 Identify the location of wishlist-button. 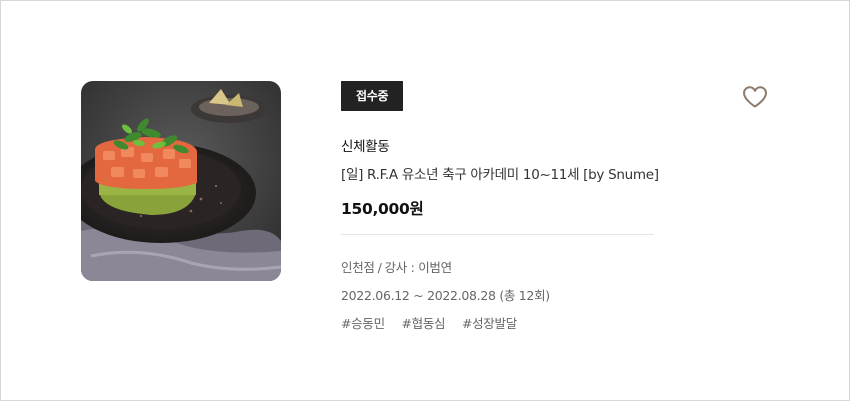
(755, 97).